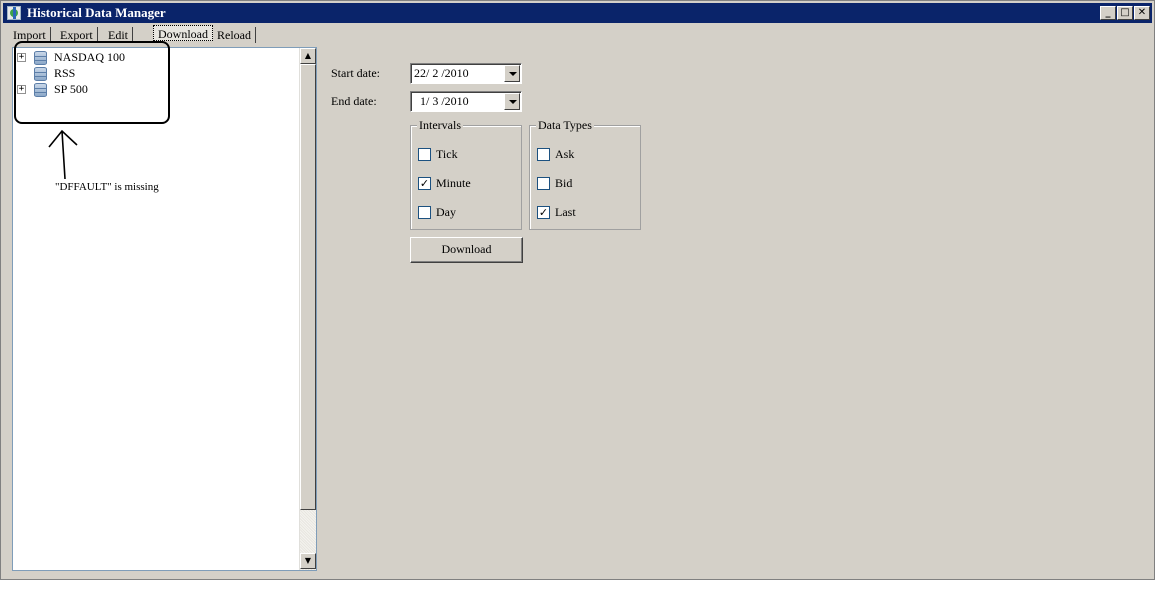 The image size is (1155, 600). Describe the element at coordinates (1108, 13) in the screenshot. I see `minimize-button: _` at that location.